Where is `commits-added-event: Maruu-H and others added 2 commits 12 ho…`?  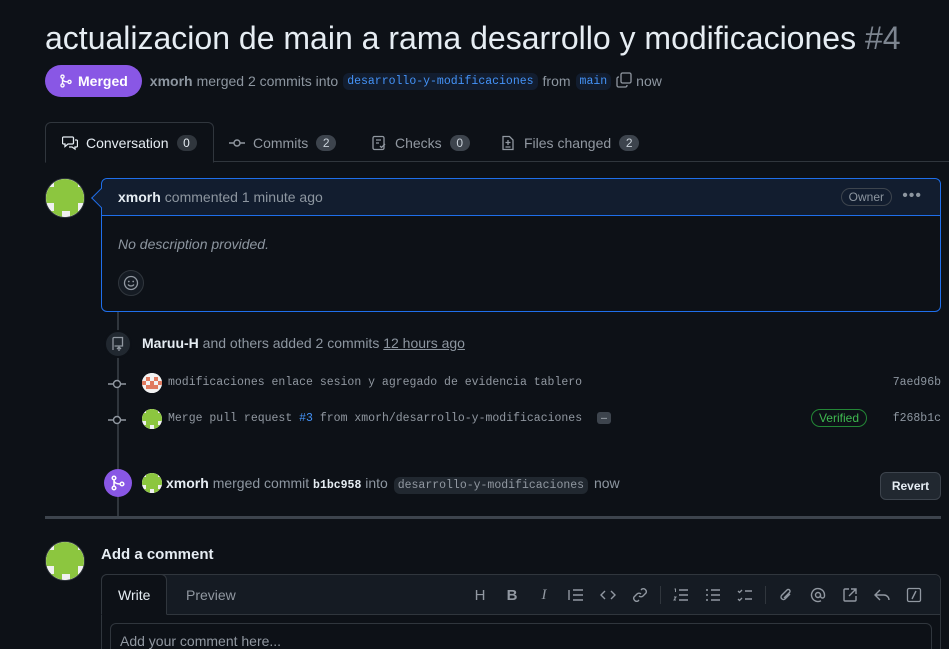 commits-added-event: Maruu-H and others added 2 commits 12 ho… is located at coordinates (303, 343).